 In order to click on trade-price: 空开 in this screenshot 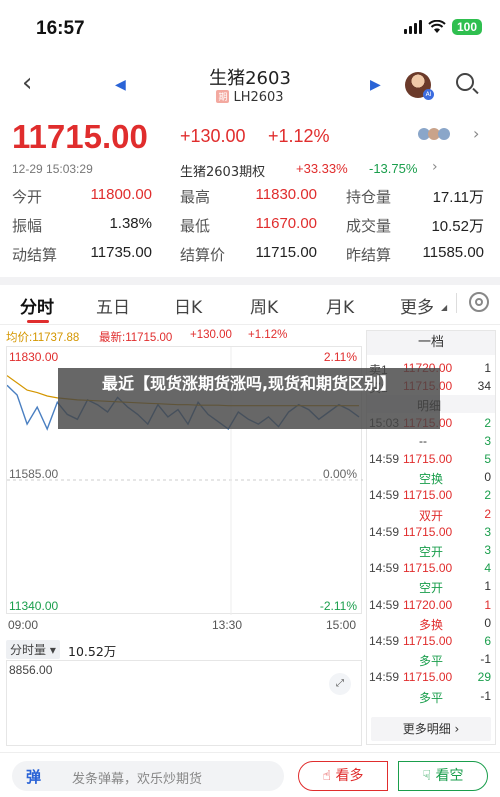, I will do `click(431, 552)`.